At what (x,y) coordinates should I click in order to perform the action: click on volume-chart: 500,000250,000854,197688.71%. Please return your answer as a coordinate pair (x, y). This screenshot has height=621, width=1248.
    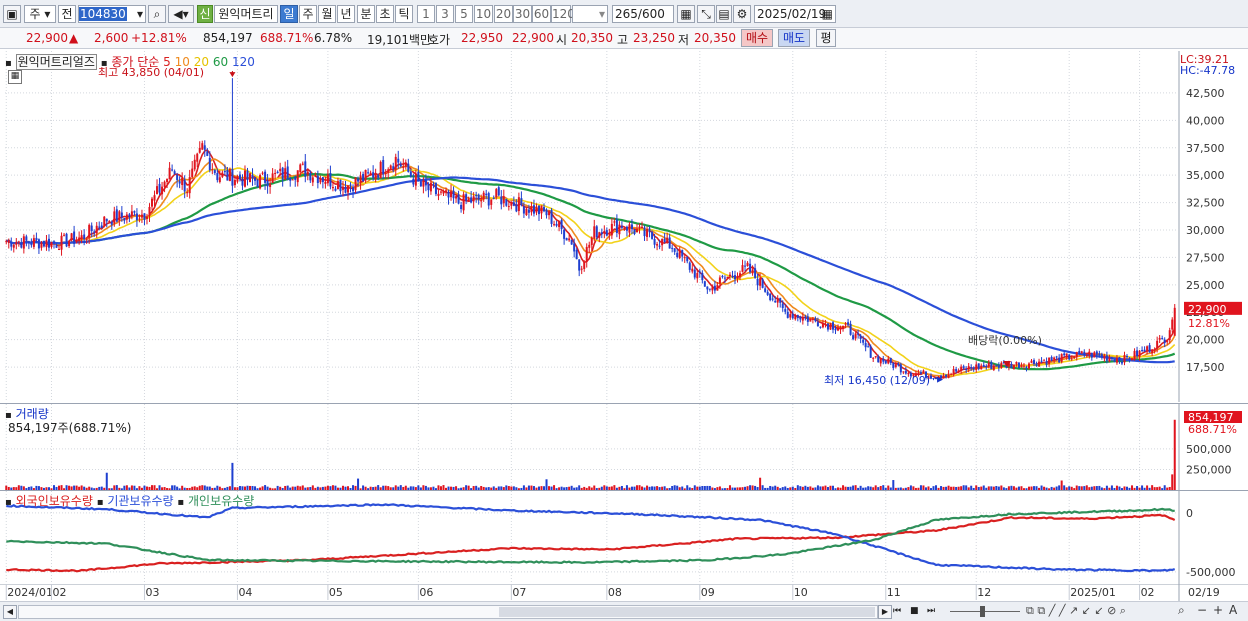
    Looking at the image, I should click on (624, 447).